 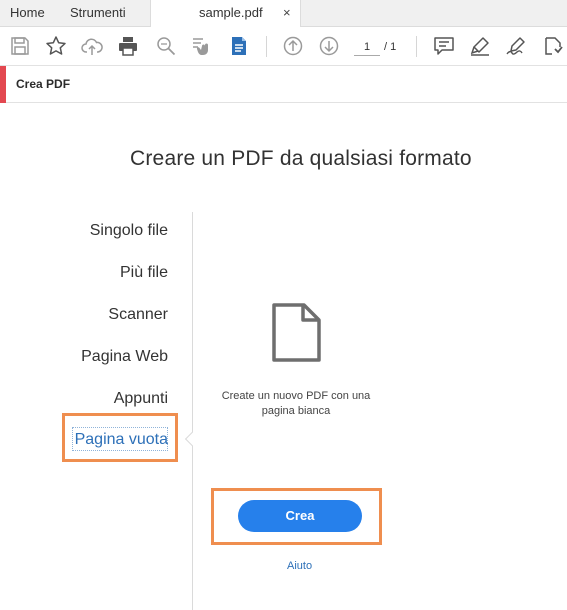 I want to click on create-pdf-icon, so click(x=239, y=46).